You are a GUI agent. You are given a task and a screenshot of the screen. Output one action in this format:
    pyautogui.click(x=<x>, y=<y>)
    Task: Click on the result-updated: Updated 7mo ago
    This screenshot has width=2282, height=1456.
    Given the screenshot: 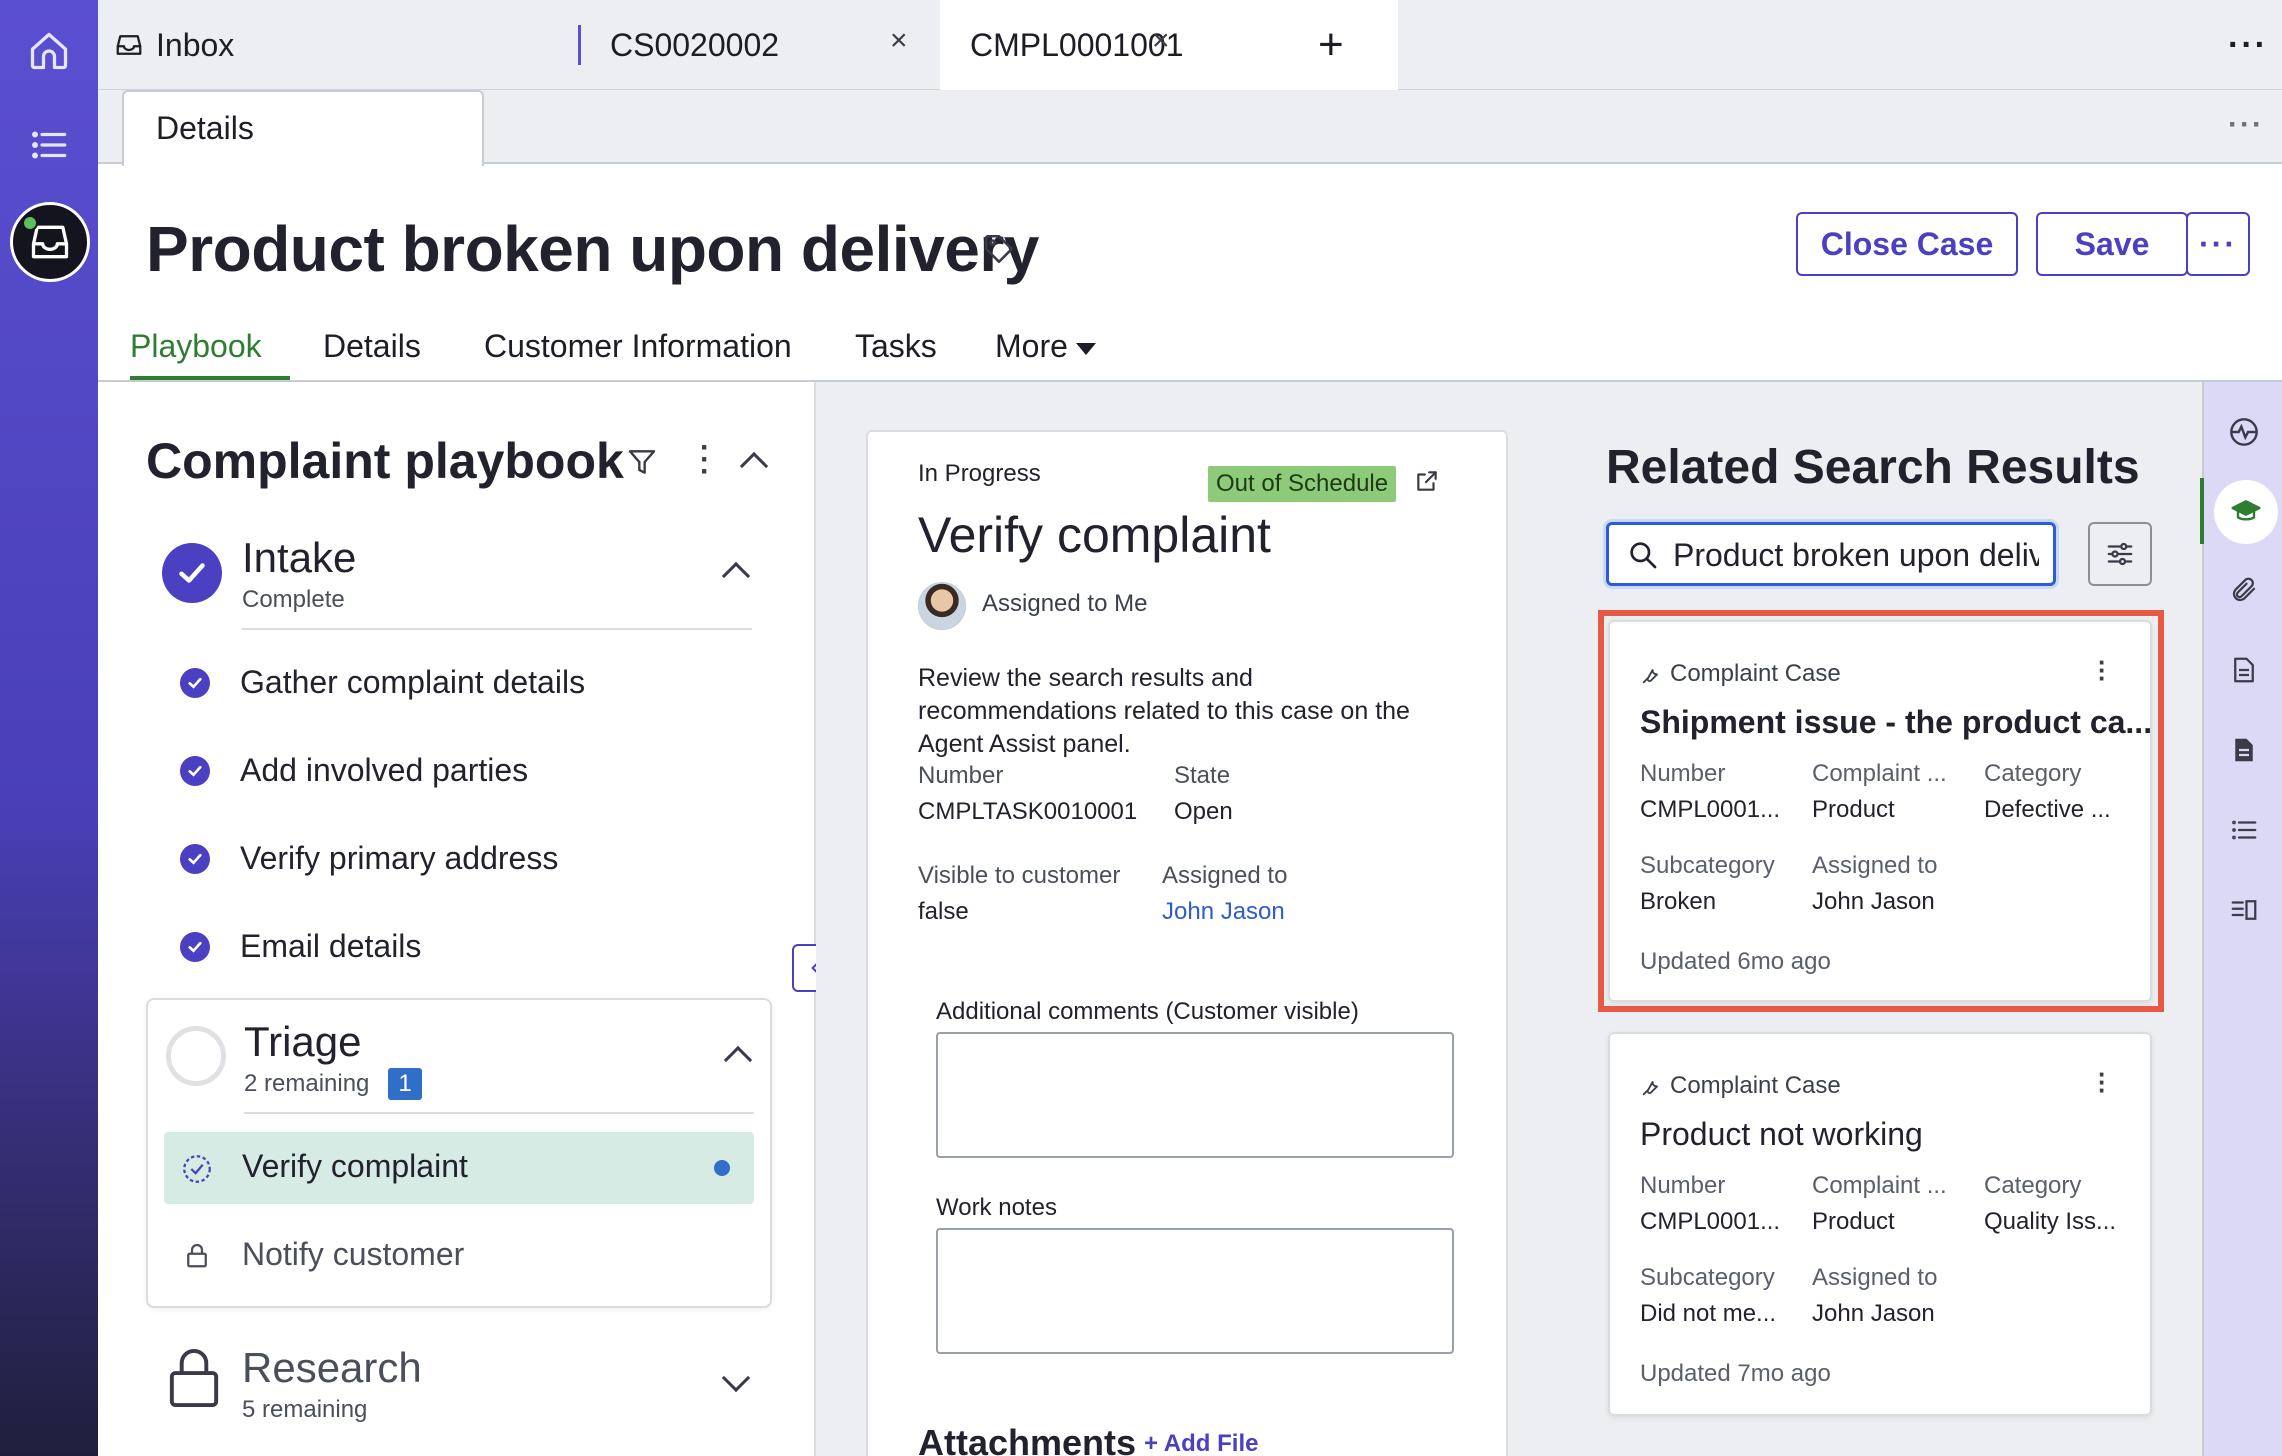 What is the action you would take?
    pyautogui.click(x=1735, y=1373)
    